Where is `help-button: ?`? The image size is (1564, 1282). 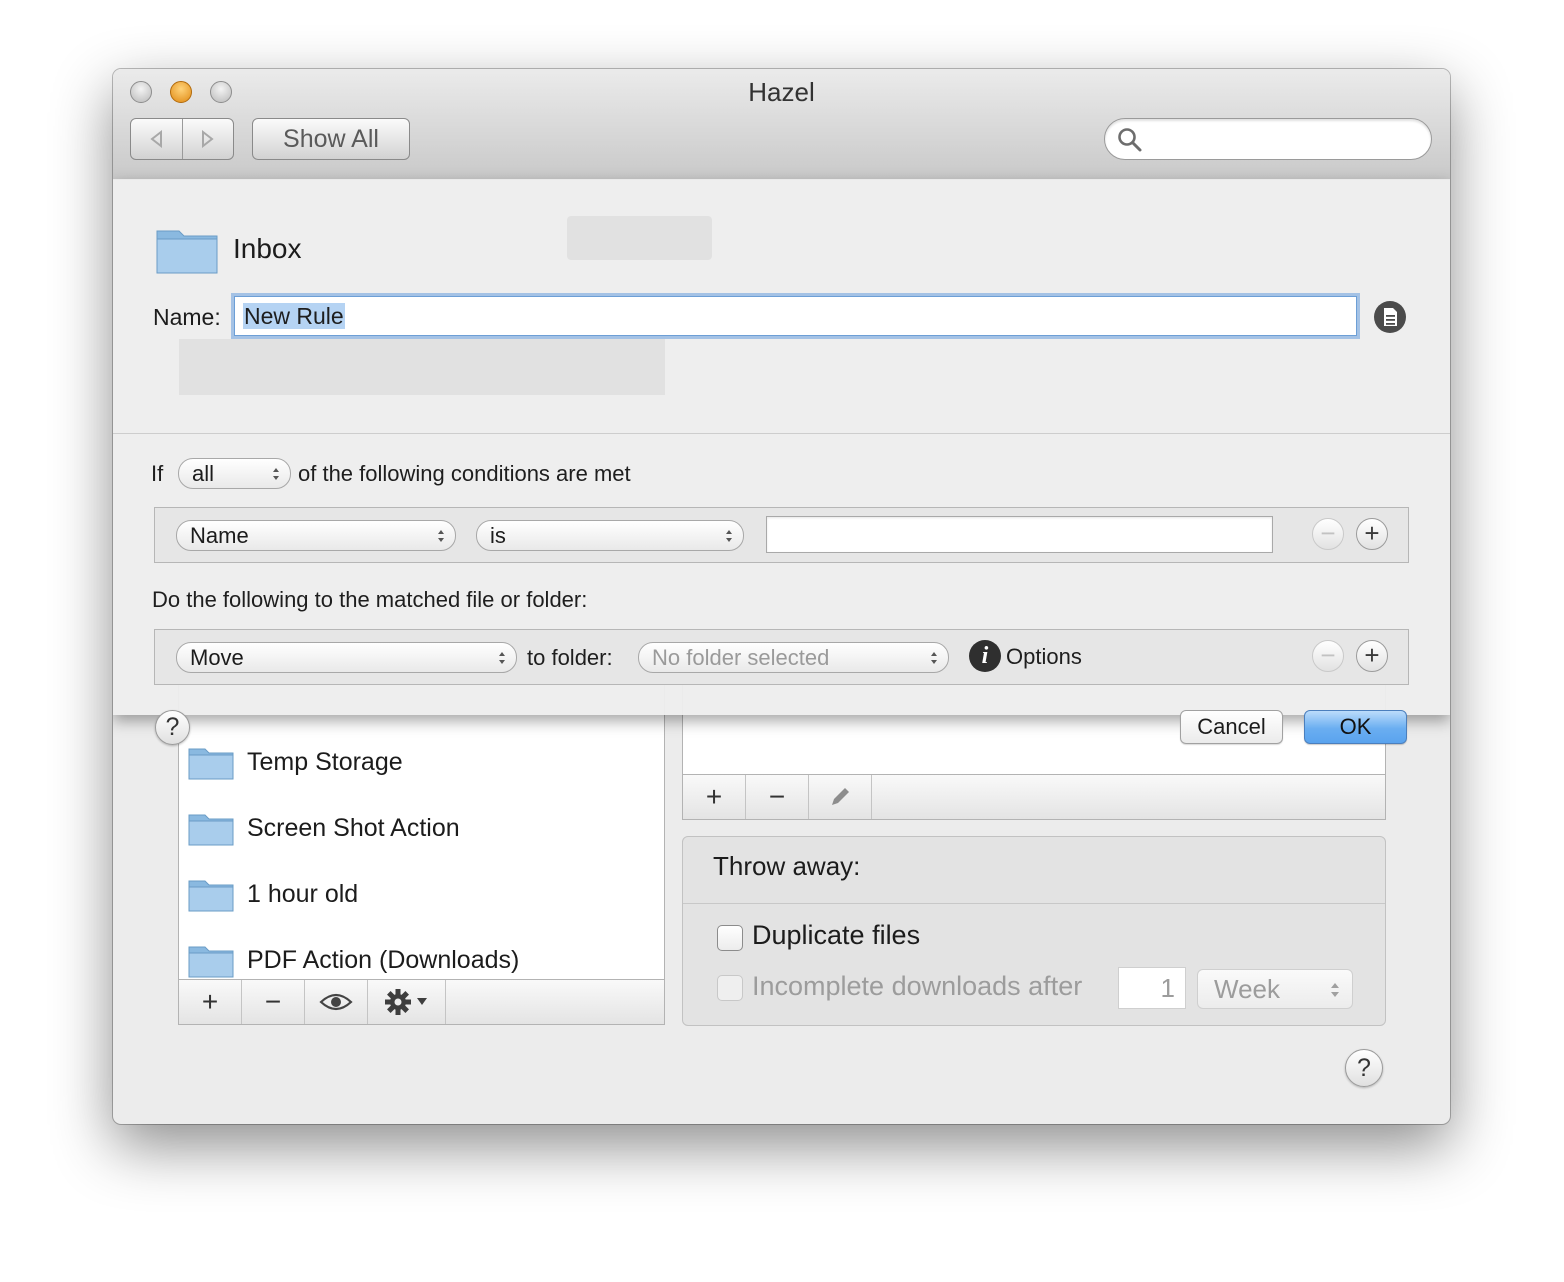 help-button: ? is located at coordinates (1364, 1068).